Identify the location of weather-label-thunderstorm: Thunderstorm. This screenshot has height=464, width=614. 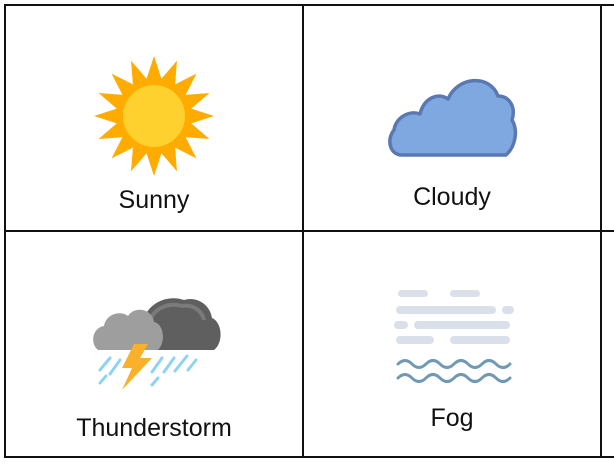
(154, 428).